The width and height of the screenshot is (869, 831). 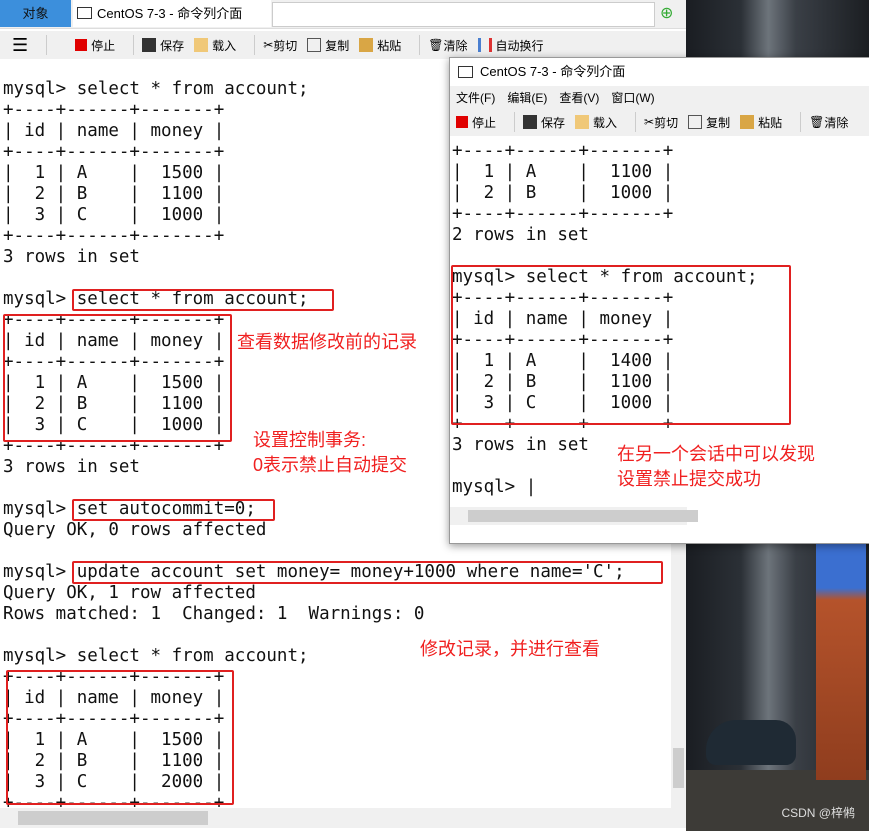 I want to click on tab-bar: 对象 CentOS 7-3 - 命令列介面 ⊕, so click(x=343, y=14).